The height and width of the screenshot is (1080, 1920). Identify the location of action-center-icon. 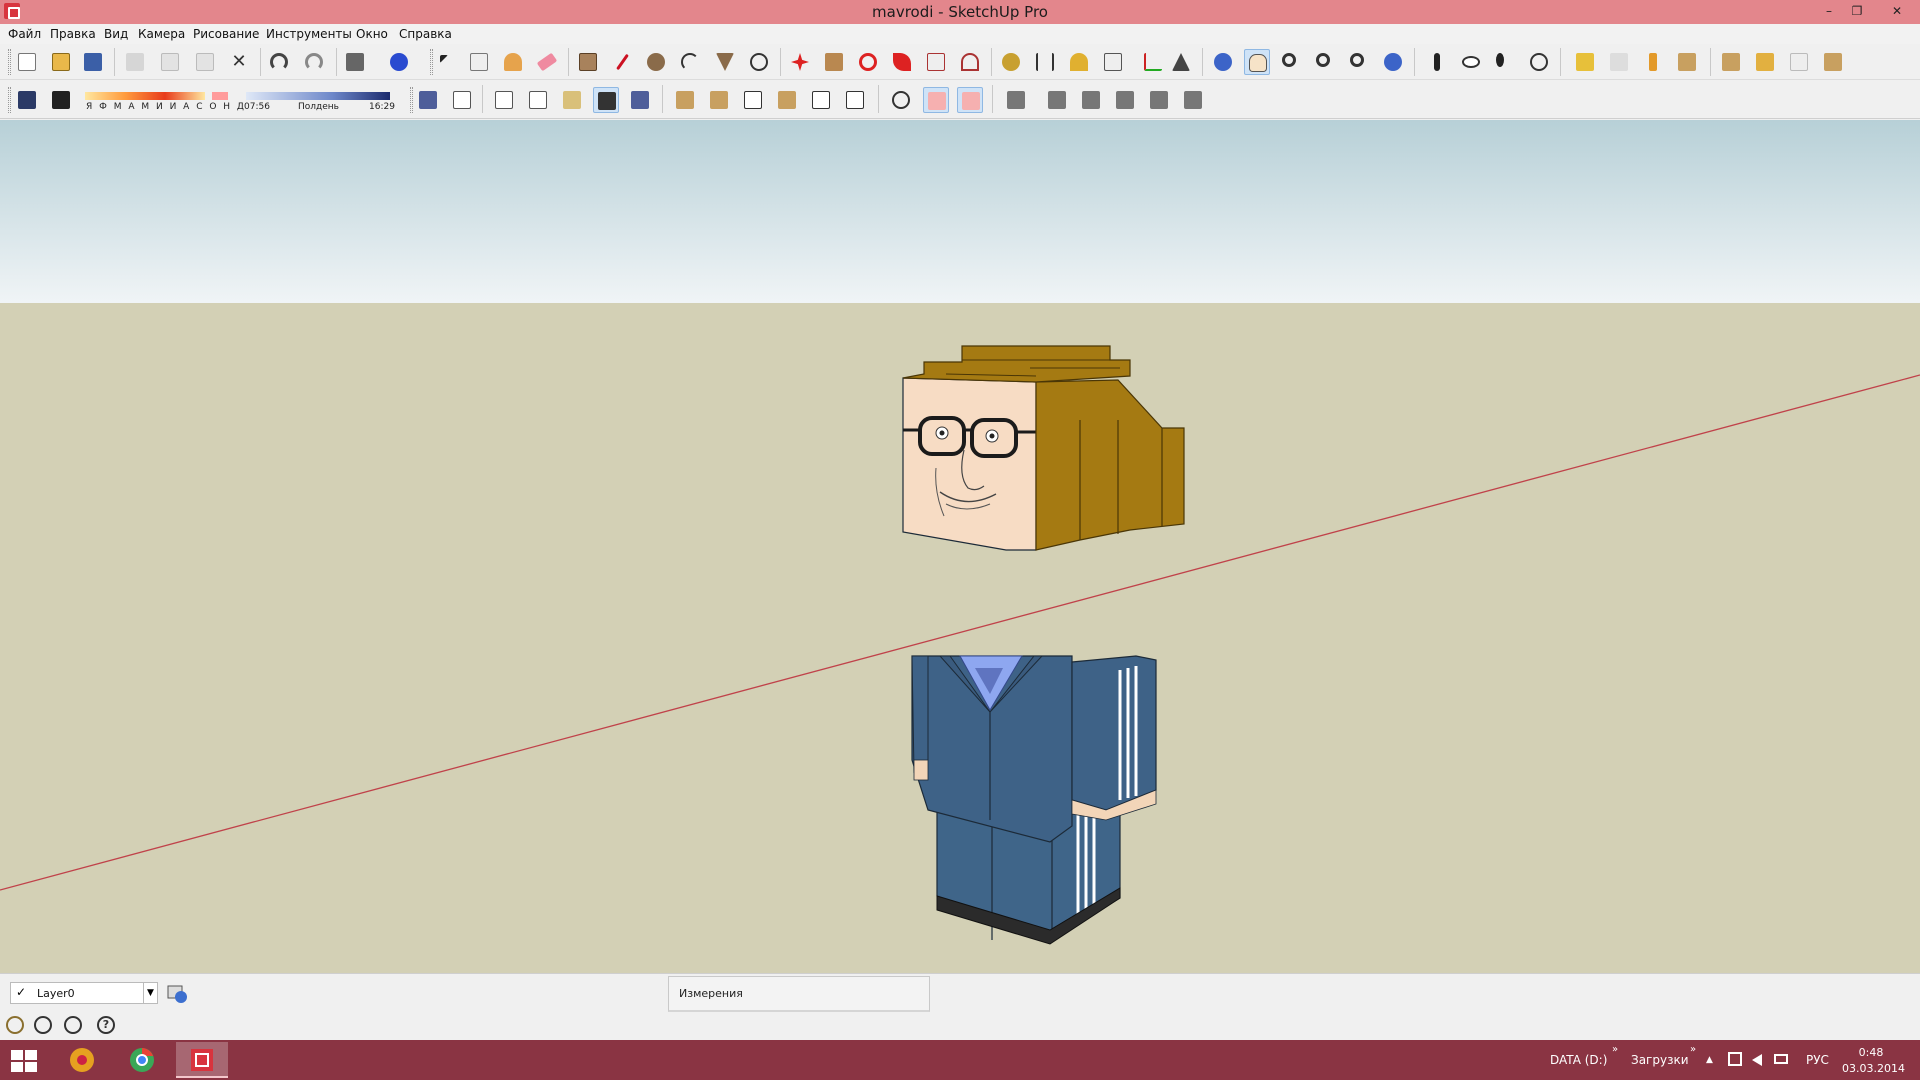
(1781, 1059).